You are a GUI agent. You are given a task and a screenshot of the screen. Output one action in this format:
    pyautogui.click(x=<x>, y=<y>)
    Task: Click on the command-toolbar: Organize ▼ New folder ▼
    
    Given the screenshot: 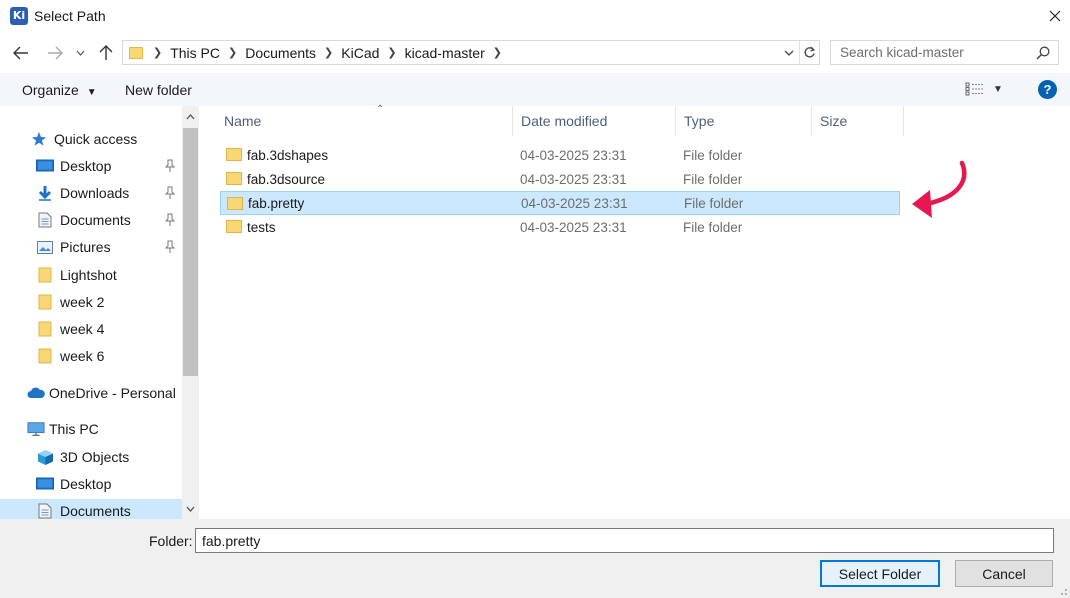 What is the action you would take?
    pyautogui.click(x=535, y=89)
    